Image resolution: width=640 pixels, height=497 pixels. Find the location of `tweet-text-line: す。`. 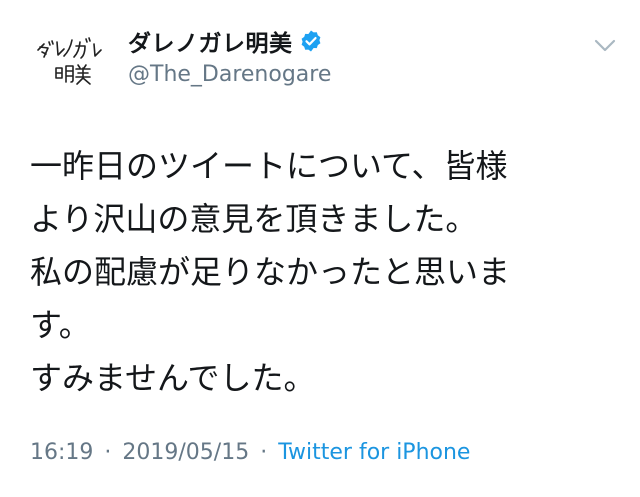

tweet-text-line: す。 is located at coordinates (60, 325).